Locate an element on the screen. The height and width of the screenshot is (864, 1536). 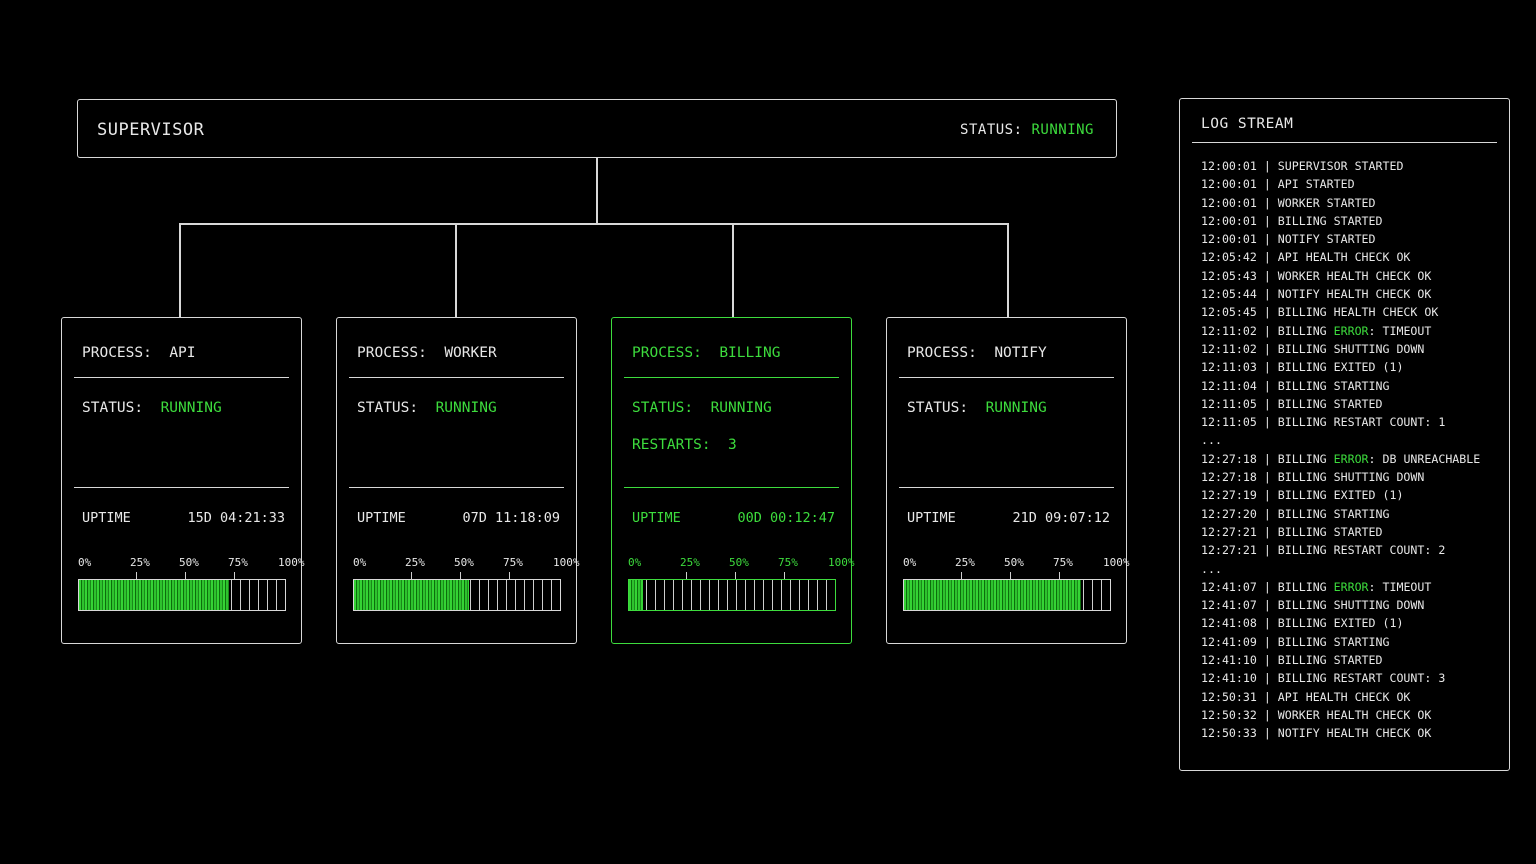
log-message: WORKER STARTED is located at coordinates (1326, 202).